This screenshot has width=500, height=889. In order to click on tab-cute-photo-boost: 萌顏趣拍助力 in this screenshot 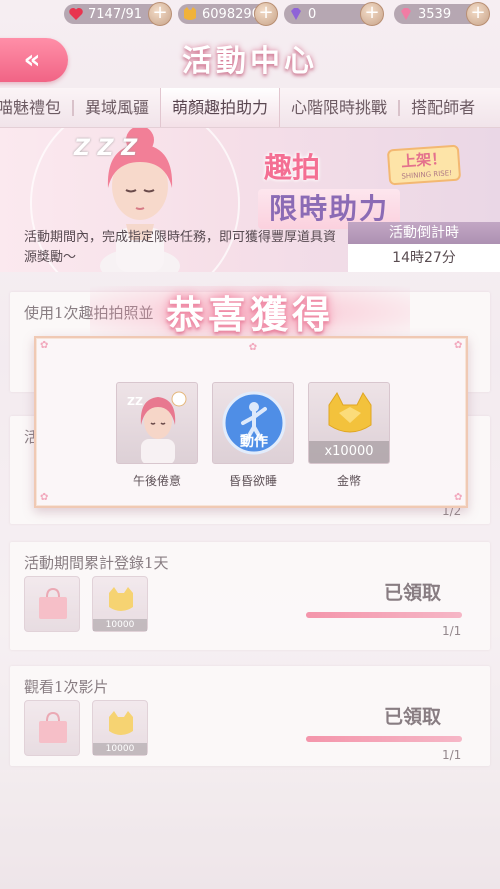, I will do `click(220, 107)`.